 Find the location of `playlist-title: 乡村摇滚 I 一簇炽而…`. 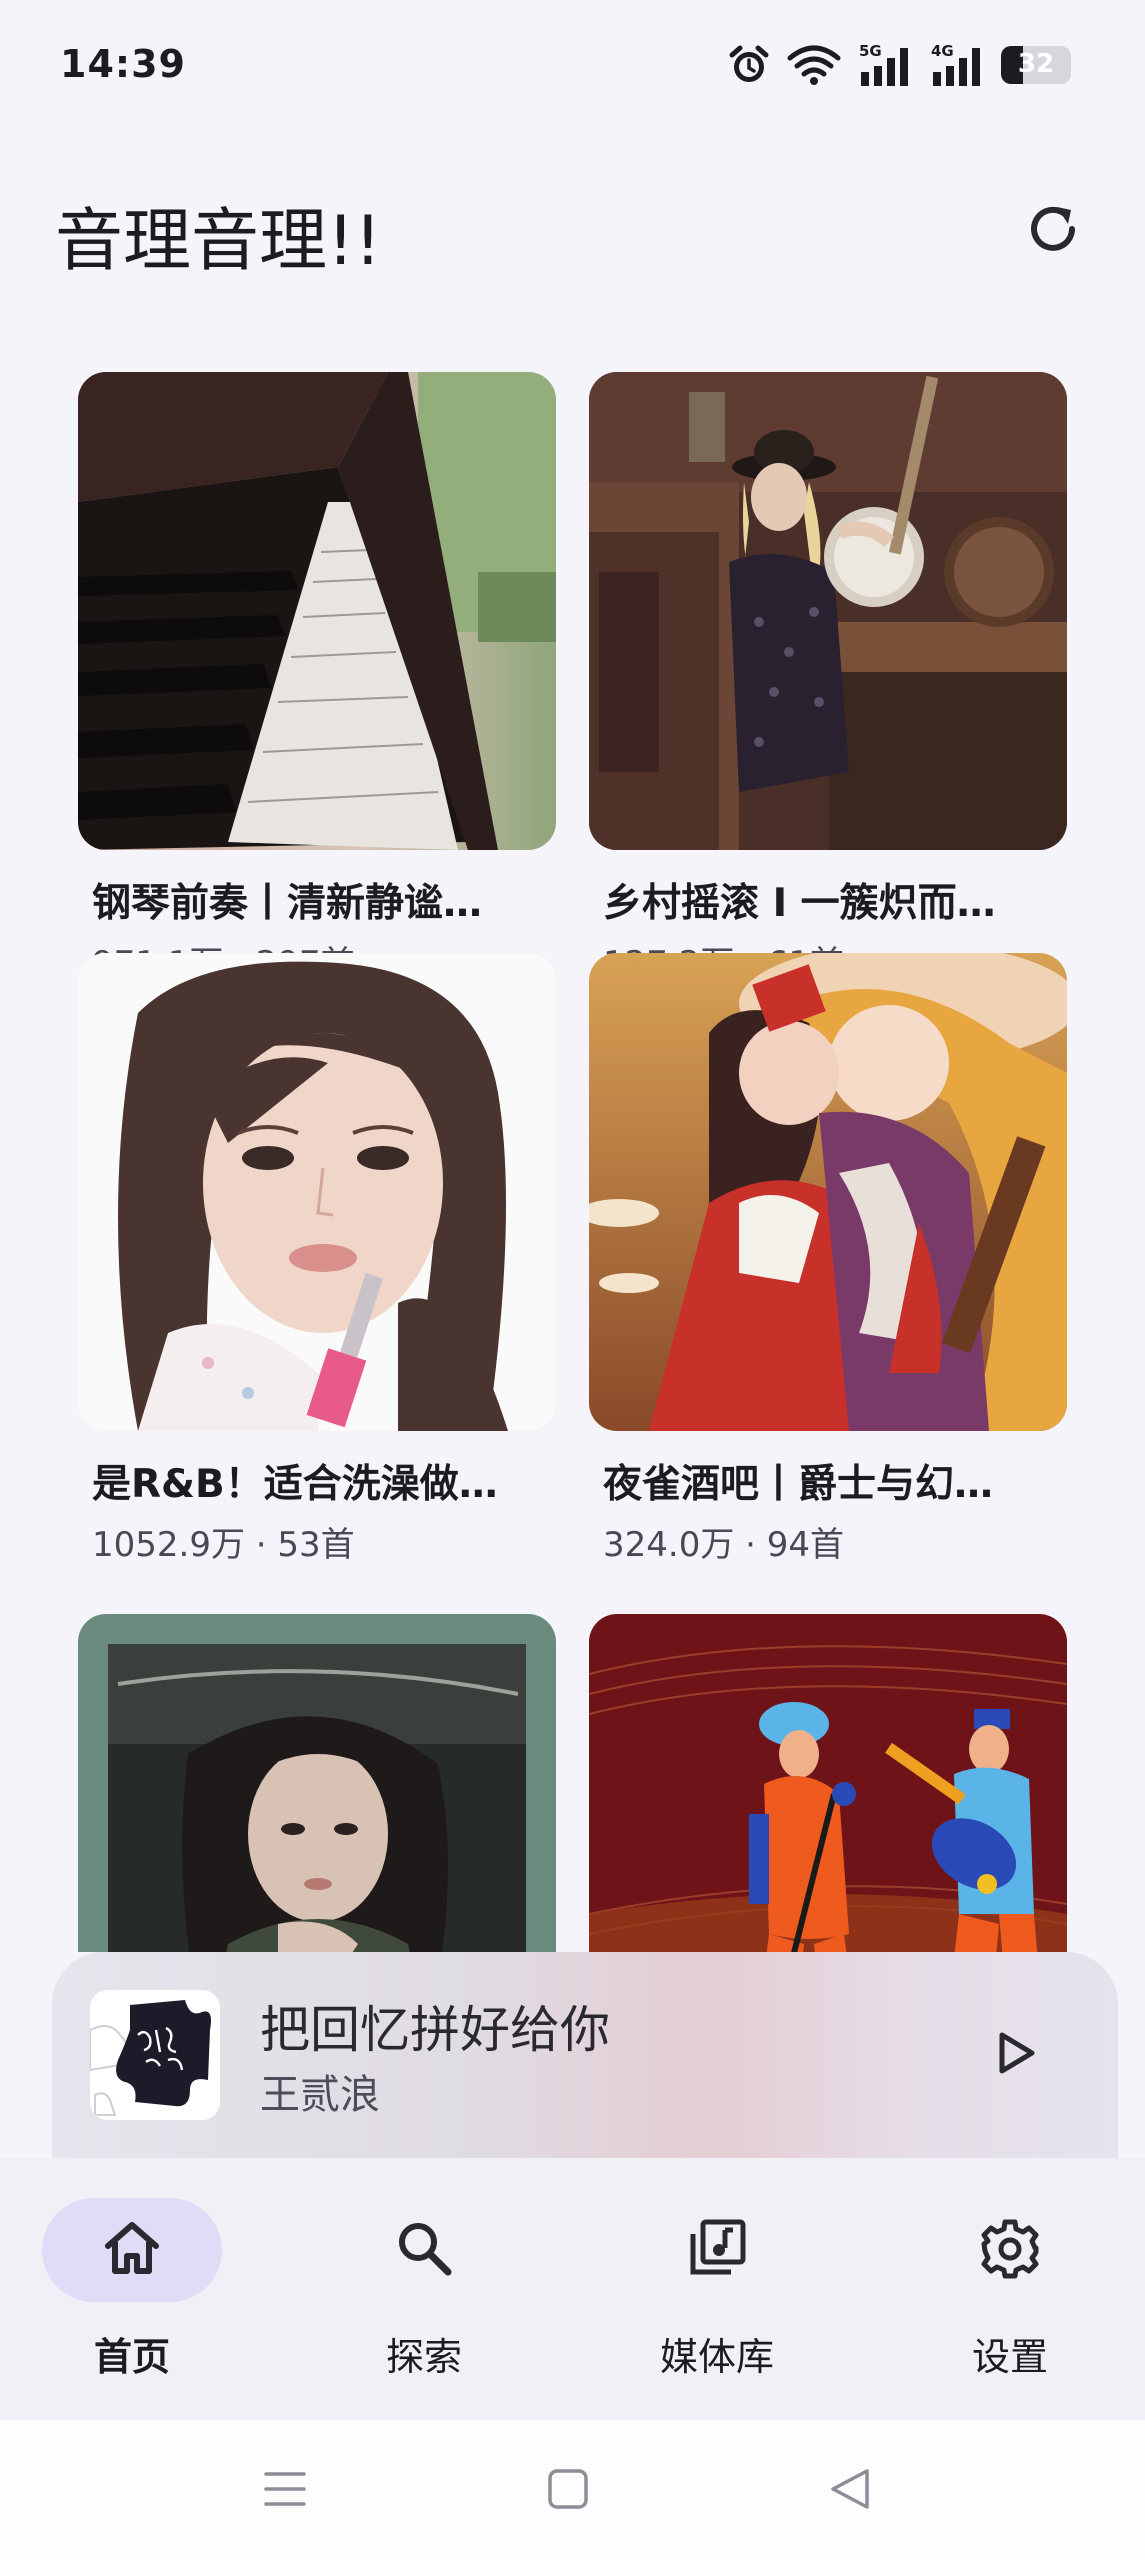

playlist-title: 乡村摇滚 I 一簇炽而… is located at coordinates (799, 903).